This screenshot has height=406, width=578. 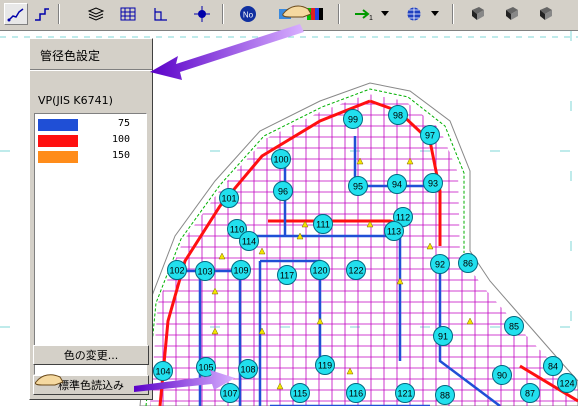 I want to click on node-label: 84, so click(x=553, y=367).